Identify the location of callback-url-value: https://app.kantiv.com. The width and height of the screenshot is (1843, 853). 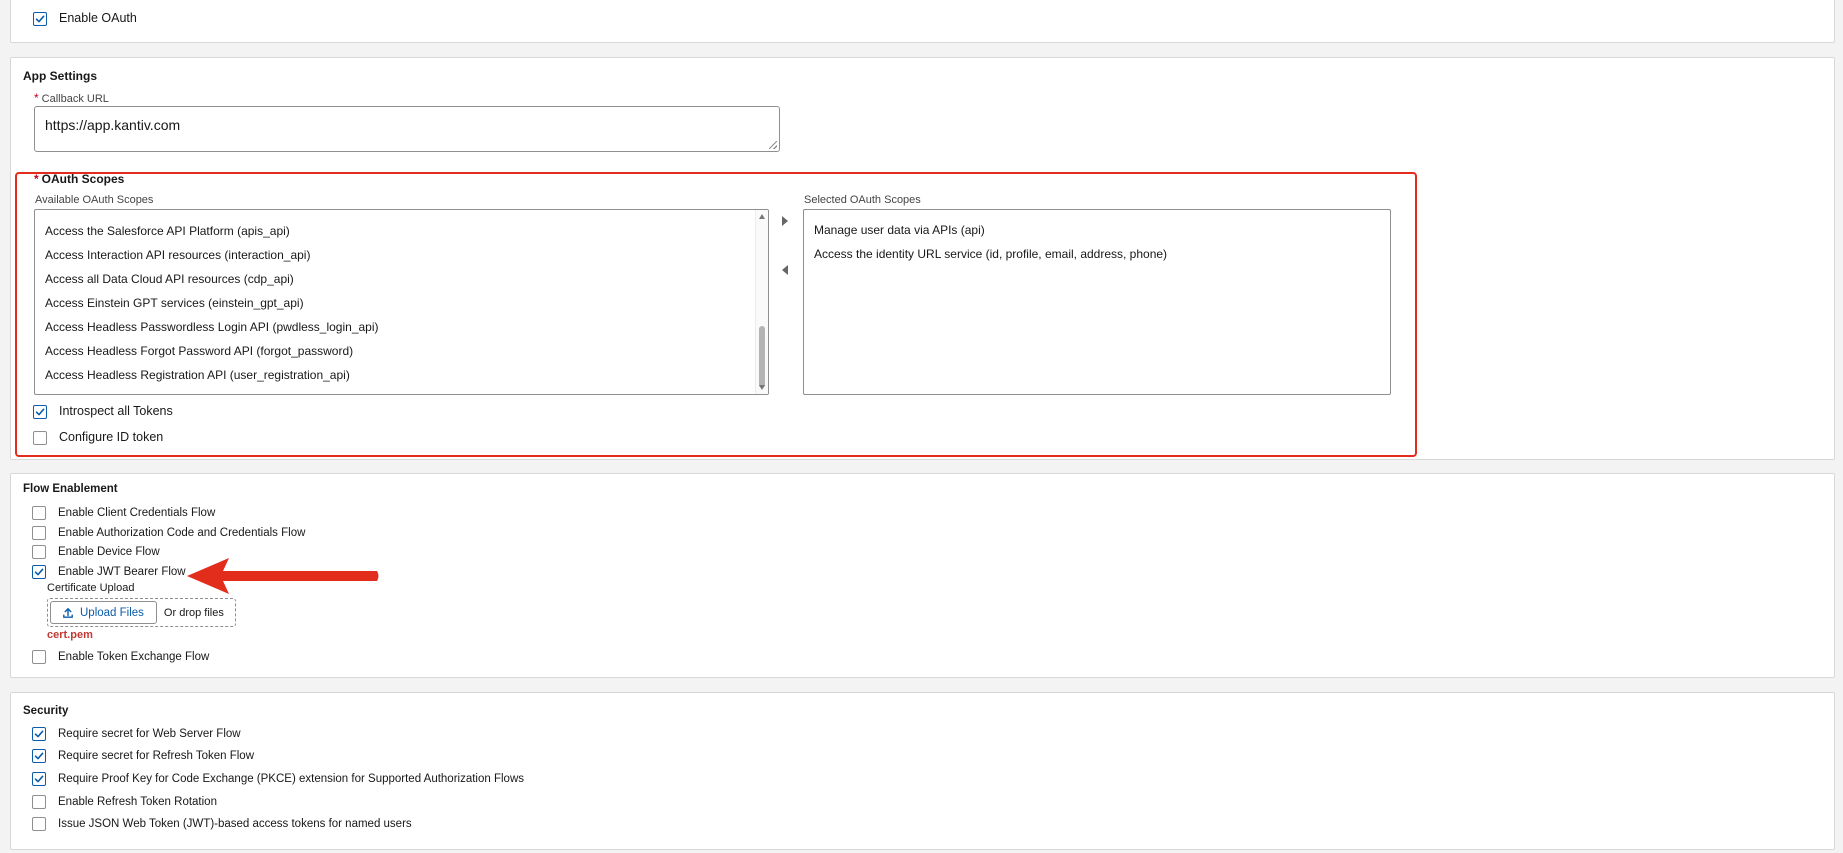
(113, 125).